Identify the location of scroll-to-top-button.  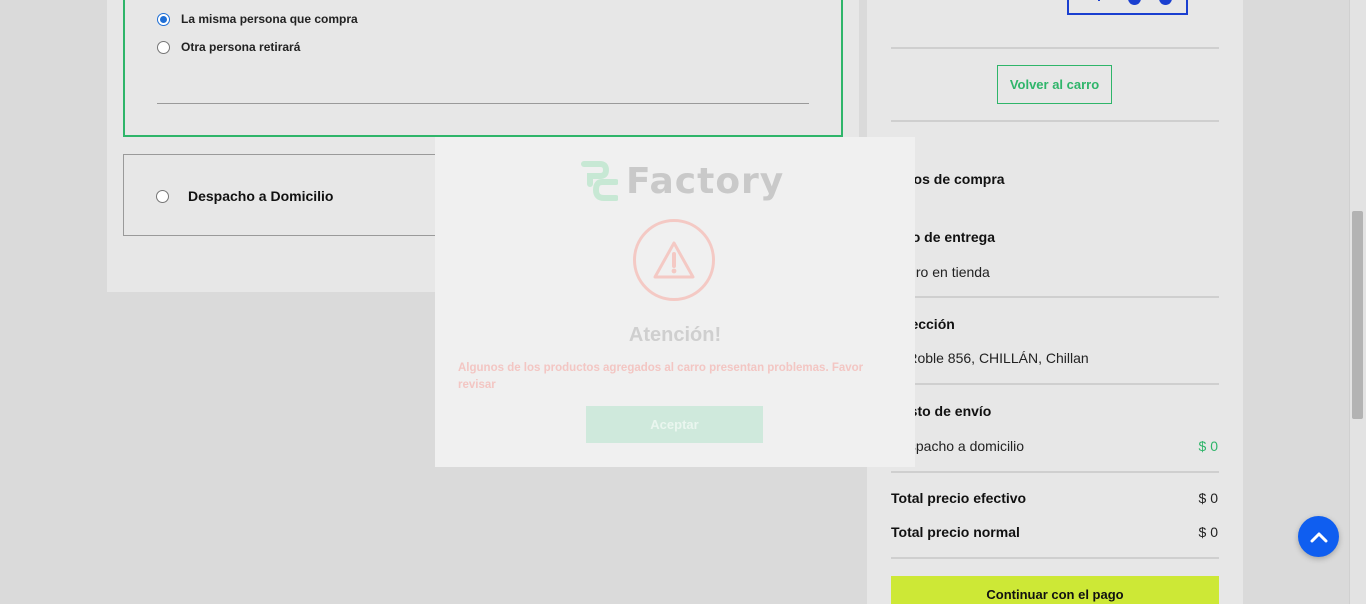
(1318, 536).